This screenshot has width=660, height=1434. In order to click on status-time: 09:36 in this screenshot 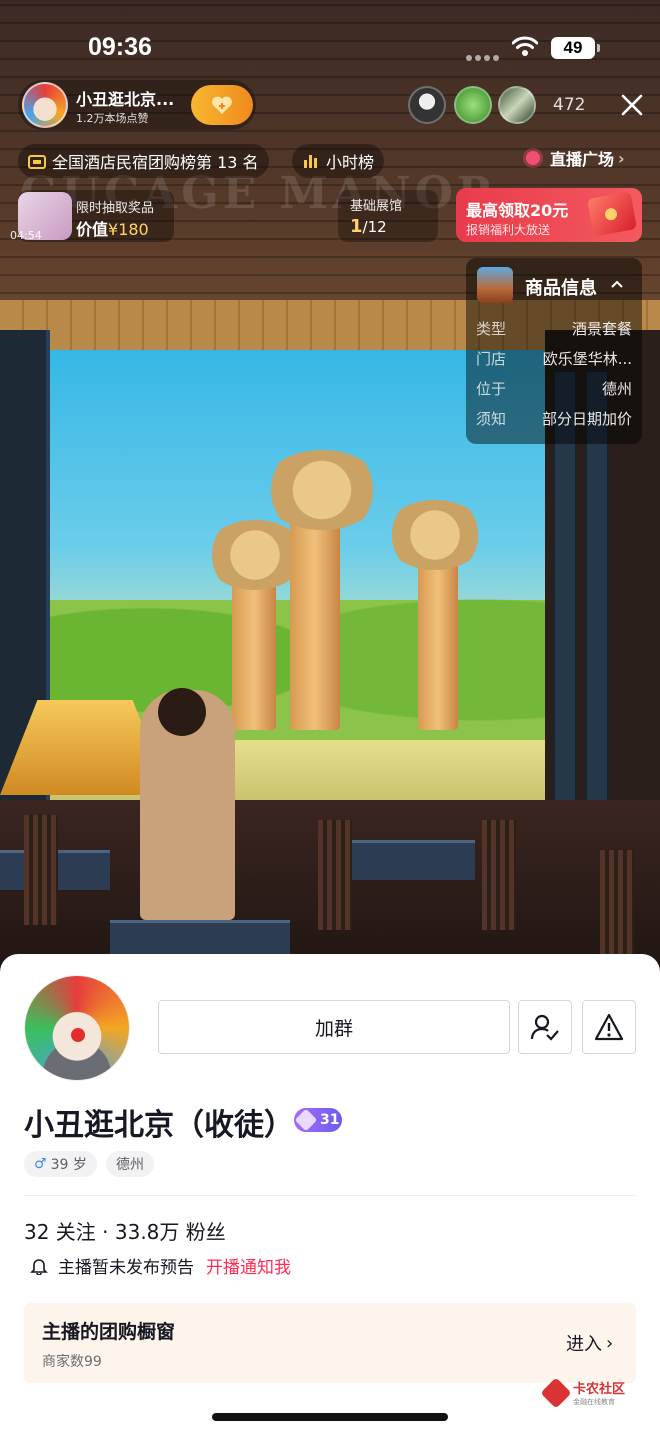, I will do `click(120, 47)`.